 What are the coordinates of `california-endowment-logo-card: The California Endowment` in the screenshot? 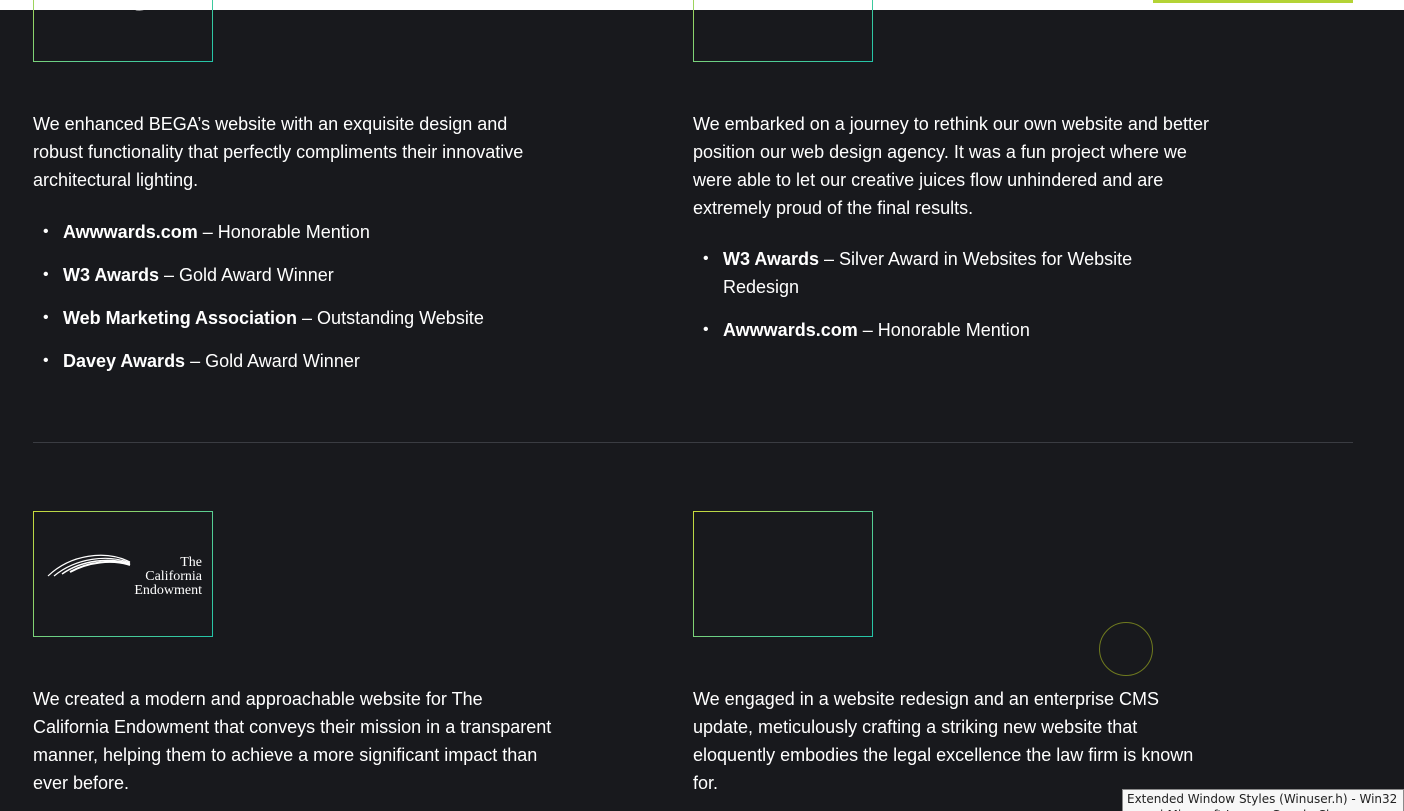 It's located at (123, 574).